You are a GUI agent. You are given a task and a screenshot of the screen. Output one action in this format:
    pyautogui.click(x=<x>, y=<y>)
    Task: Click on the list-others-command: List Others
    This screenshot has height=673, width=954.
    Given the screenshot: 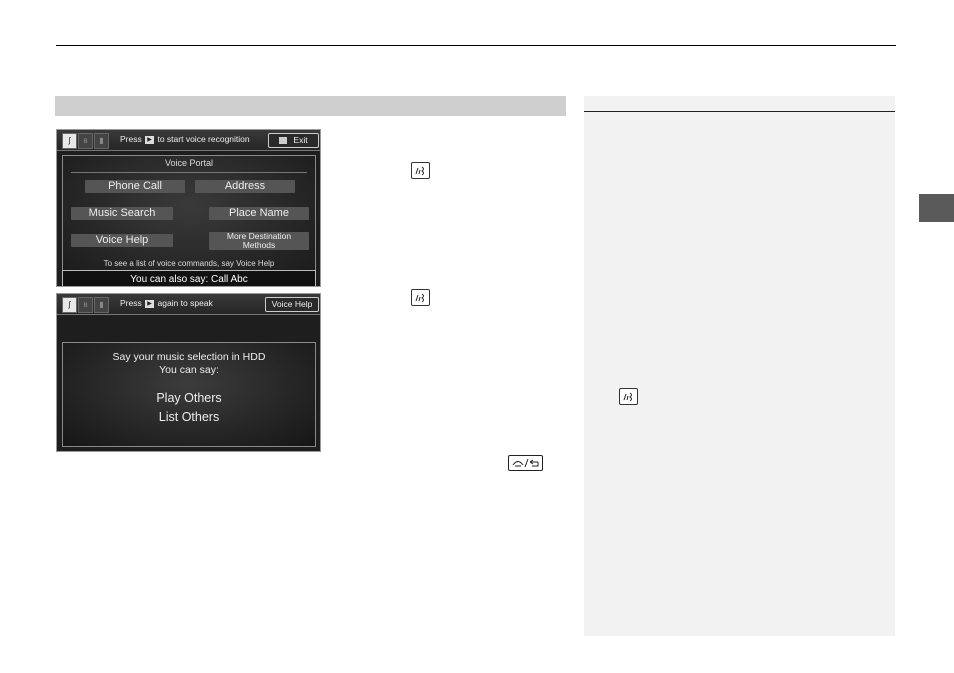 What is the action you would take?
    pyautogui.click(x=189, y=417)
    